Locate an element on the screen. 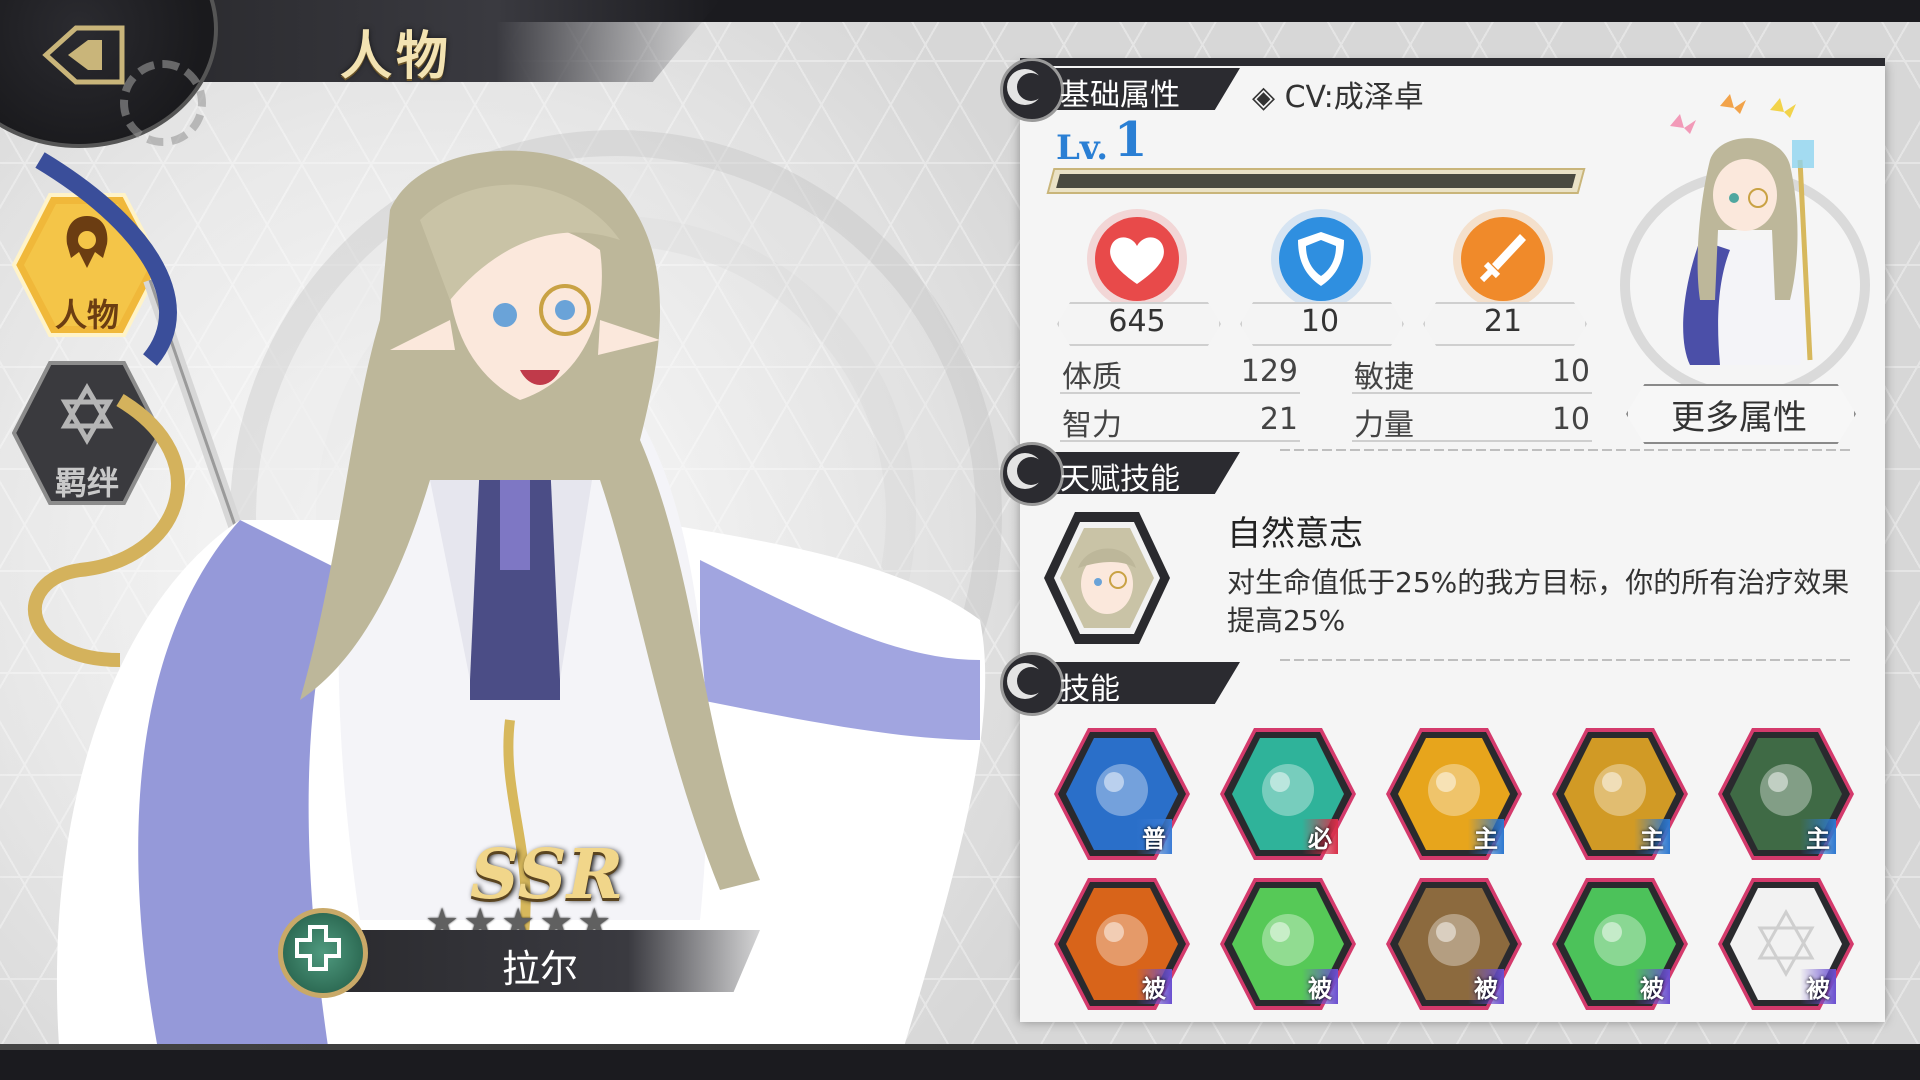 This screenshot has width=1920, height=1080. attr-label-intelligence: 智力 is located at coordinates (1092, 425).